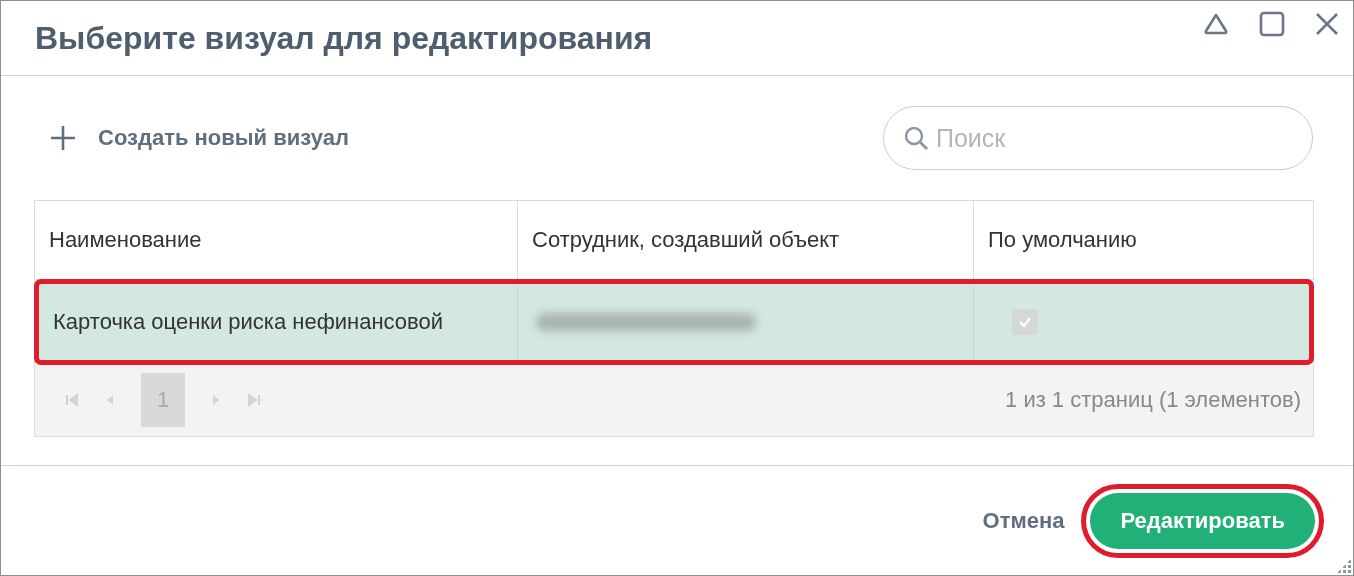 The width and height of the screenshot is (1354, 576). Describe the element at coordinates (191, 138) in the screenshot. I see `create-button: Создать новый визуал` at that location.